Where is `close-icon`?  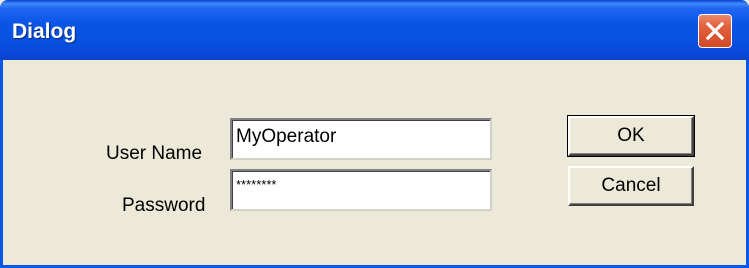 close-icon is located at coordinates (715, 31).